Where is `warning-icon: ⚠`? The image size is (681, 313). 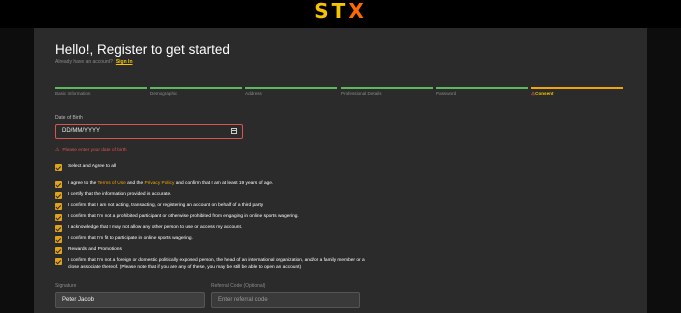
warning-icon: ⚠ is located at coordinates (57, 150).